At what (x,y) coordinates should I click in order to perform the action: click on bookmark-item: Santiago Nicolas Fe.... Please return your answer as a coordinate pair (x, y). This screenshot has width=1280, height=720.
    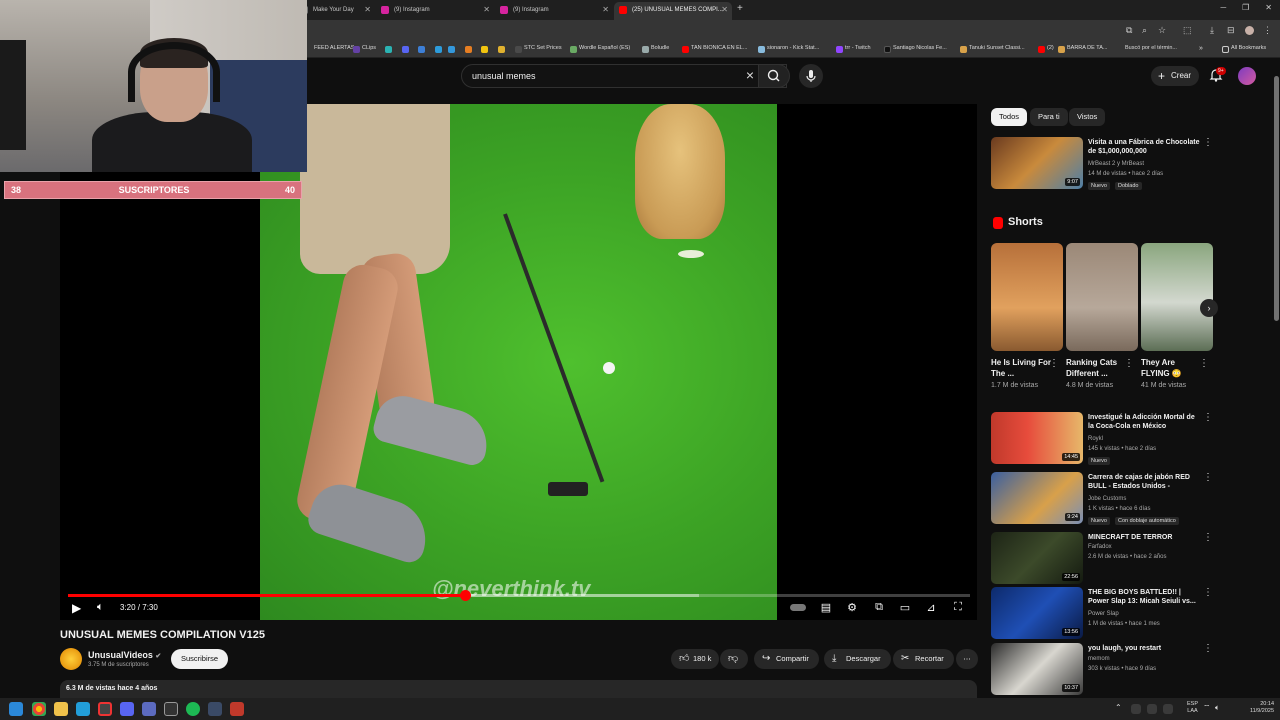
    Looking at the image, I should click on (915, 49).